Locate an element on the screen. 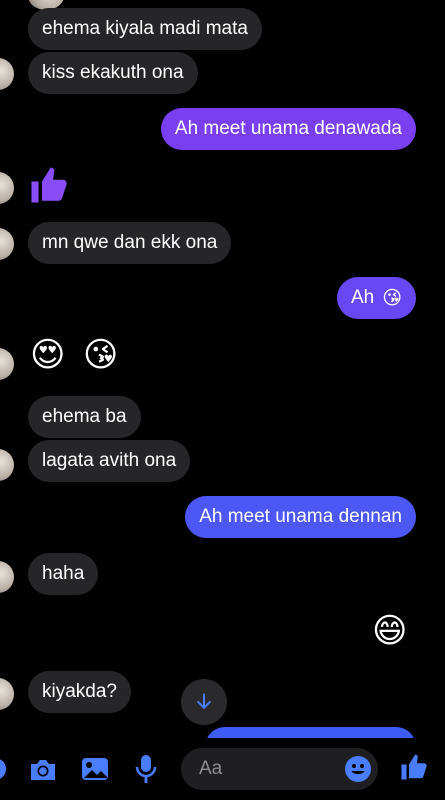  emoji-icon is located at coordinates (358, 771).